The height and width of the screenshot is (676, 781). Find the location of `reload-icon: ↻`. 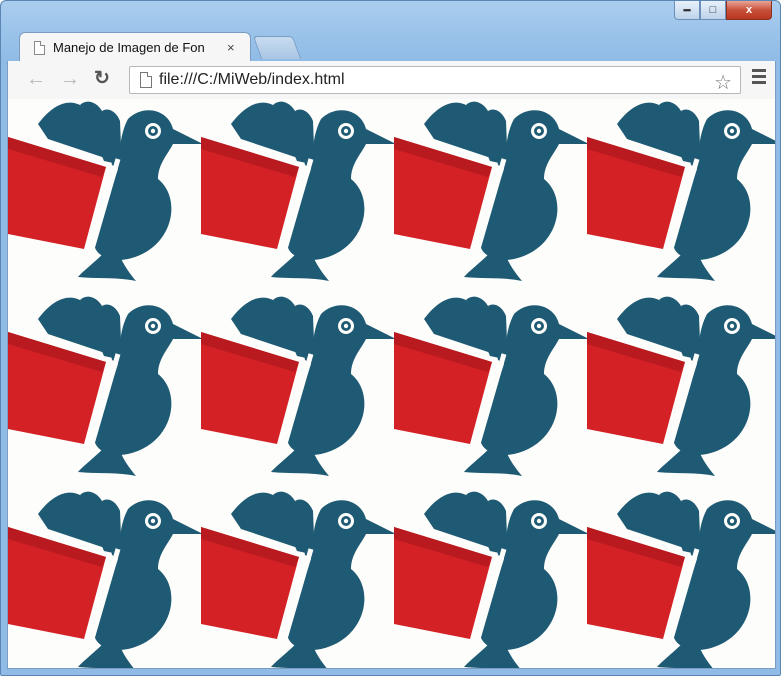

reload-icon: ↻ is located at coordinates (102, 78).